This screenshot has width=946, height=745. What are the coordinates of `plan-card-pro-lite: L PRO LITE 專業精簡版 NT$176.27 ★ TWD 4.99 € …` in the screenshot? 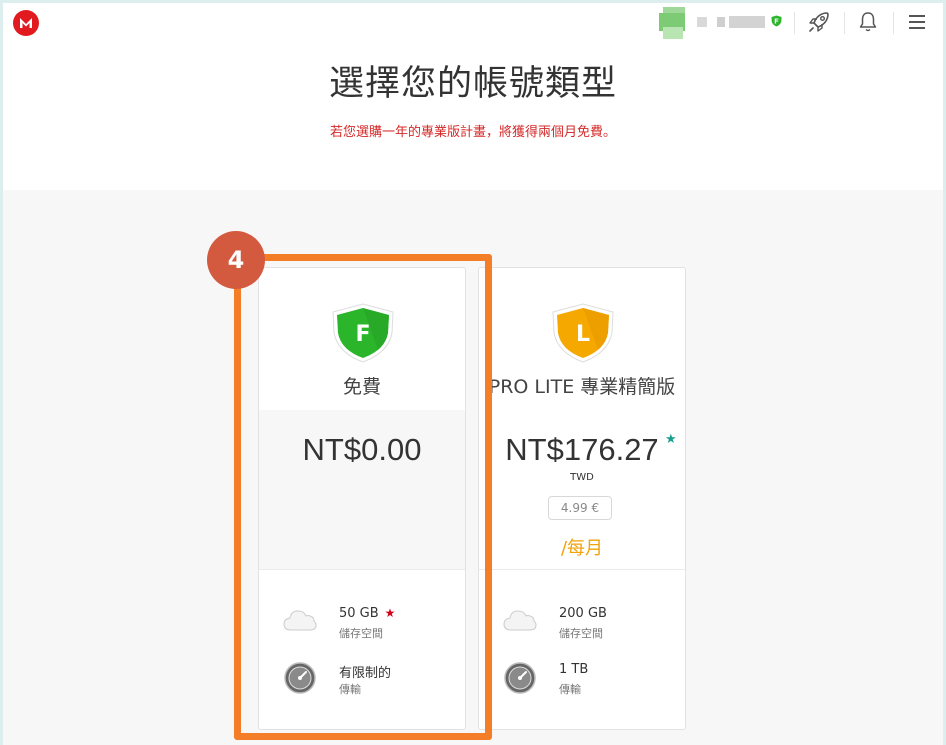 It's located at (582, 498).